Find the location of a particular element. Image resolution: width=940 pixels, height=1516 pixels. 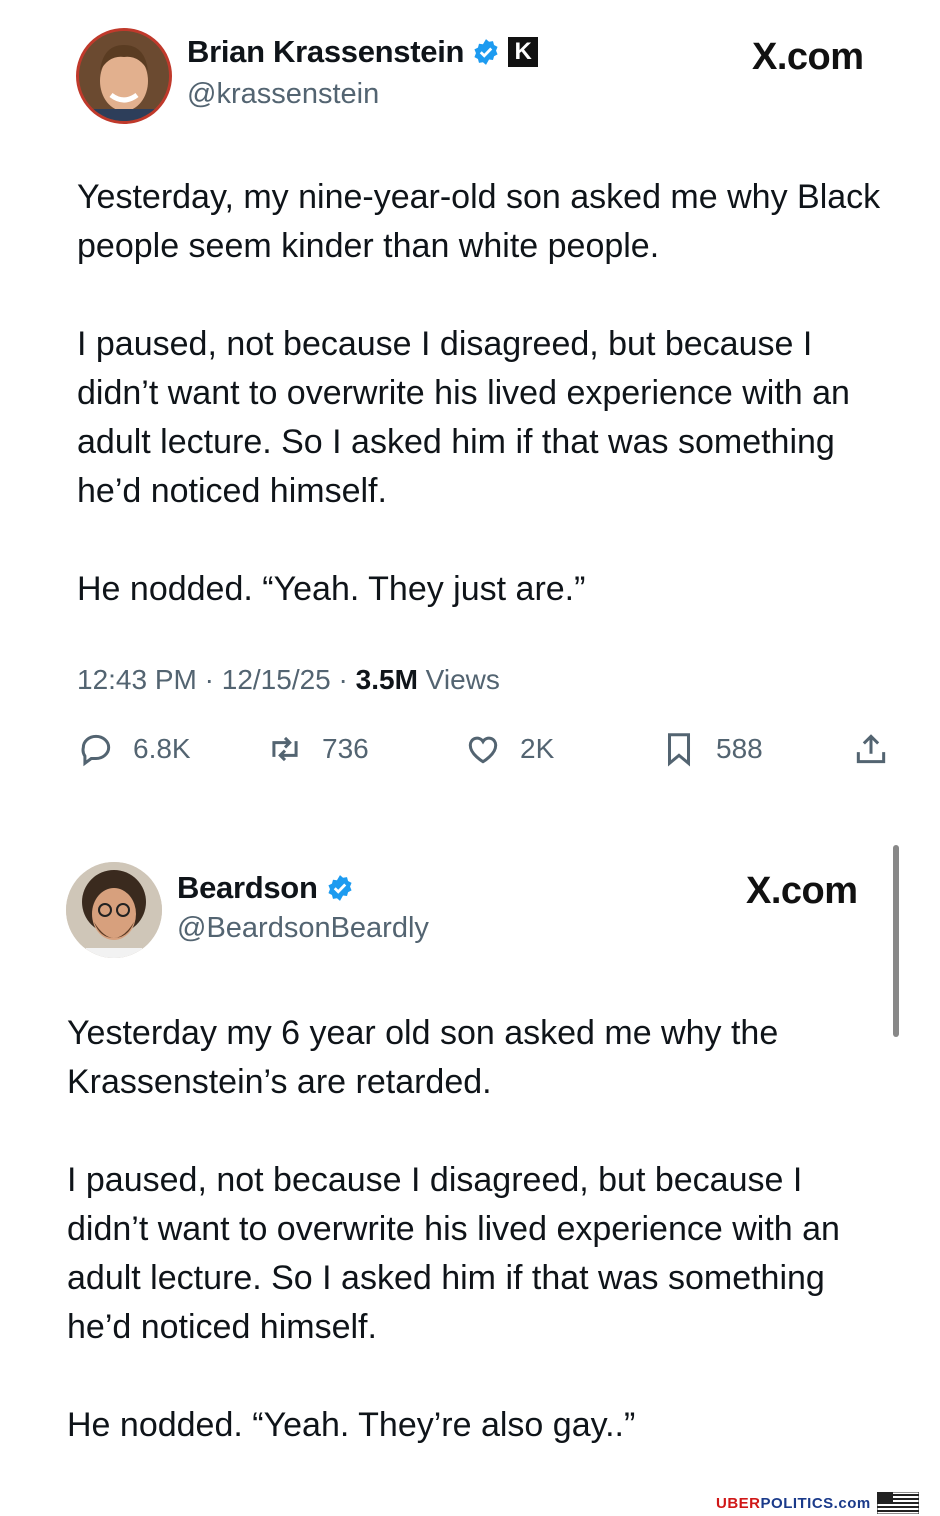

repost-icon is located at coordinates (285, 749).